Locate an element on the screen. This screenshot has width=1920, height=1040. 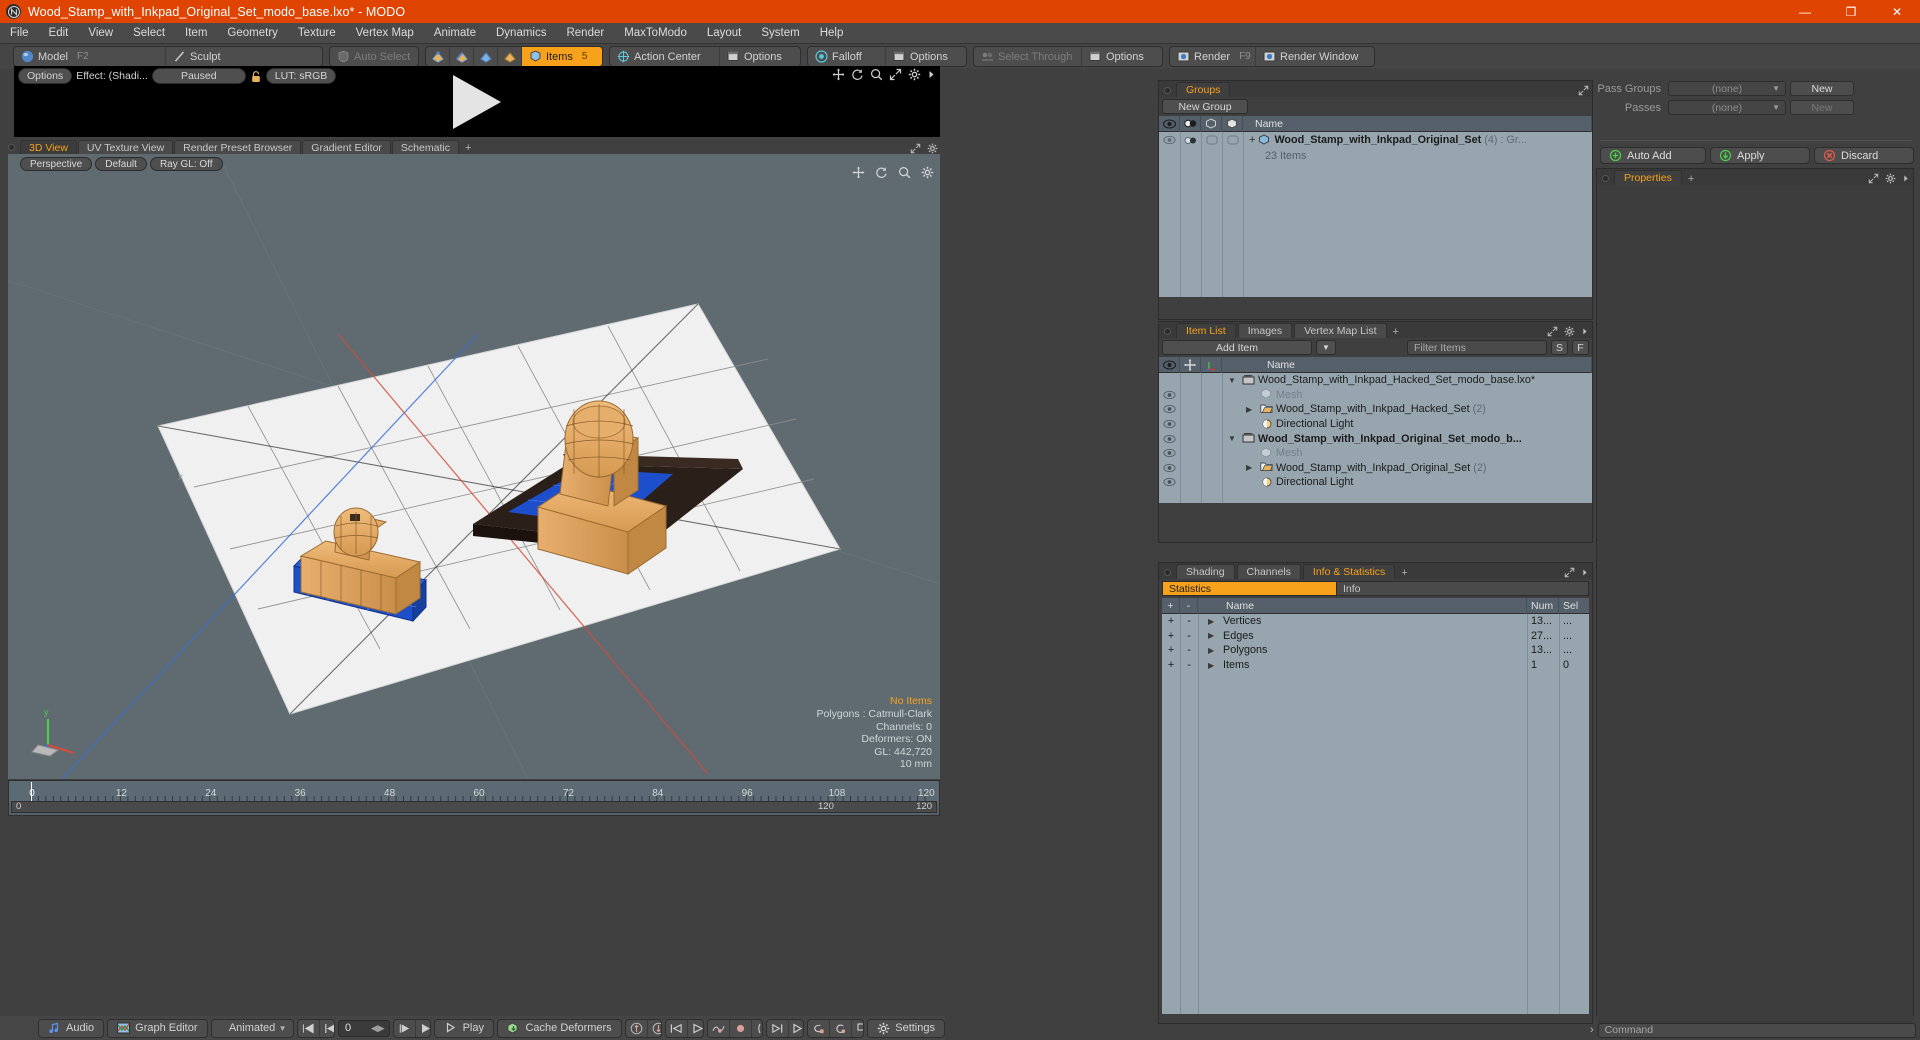
prev-frame-button is located at coordinates (327, 1028).